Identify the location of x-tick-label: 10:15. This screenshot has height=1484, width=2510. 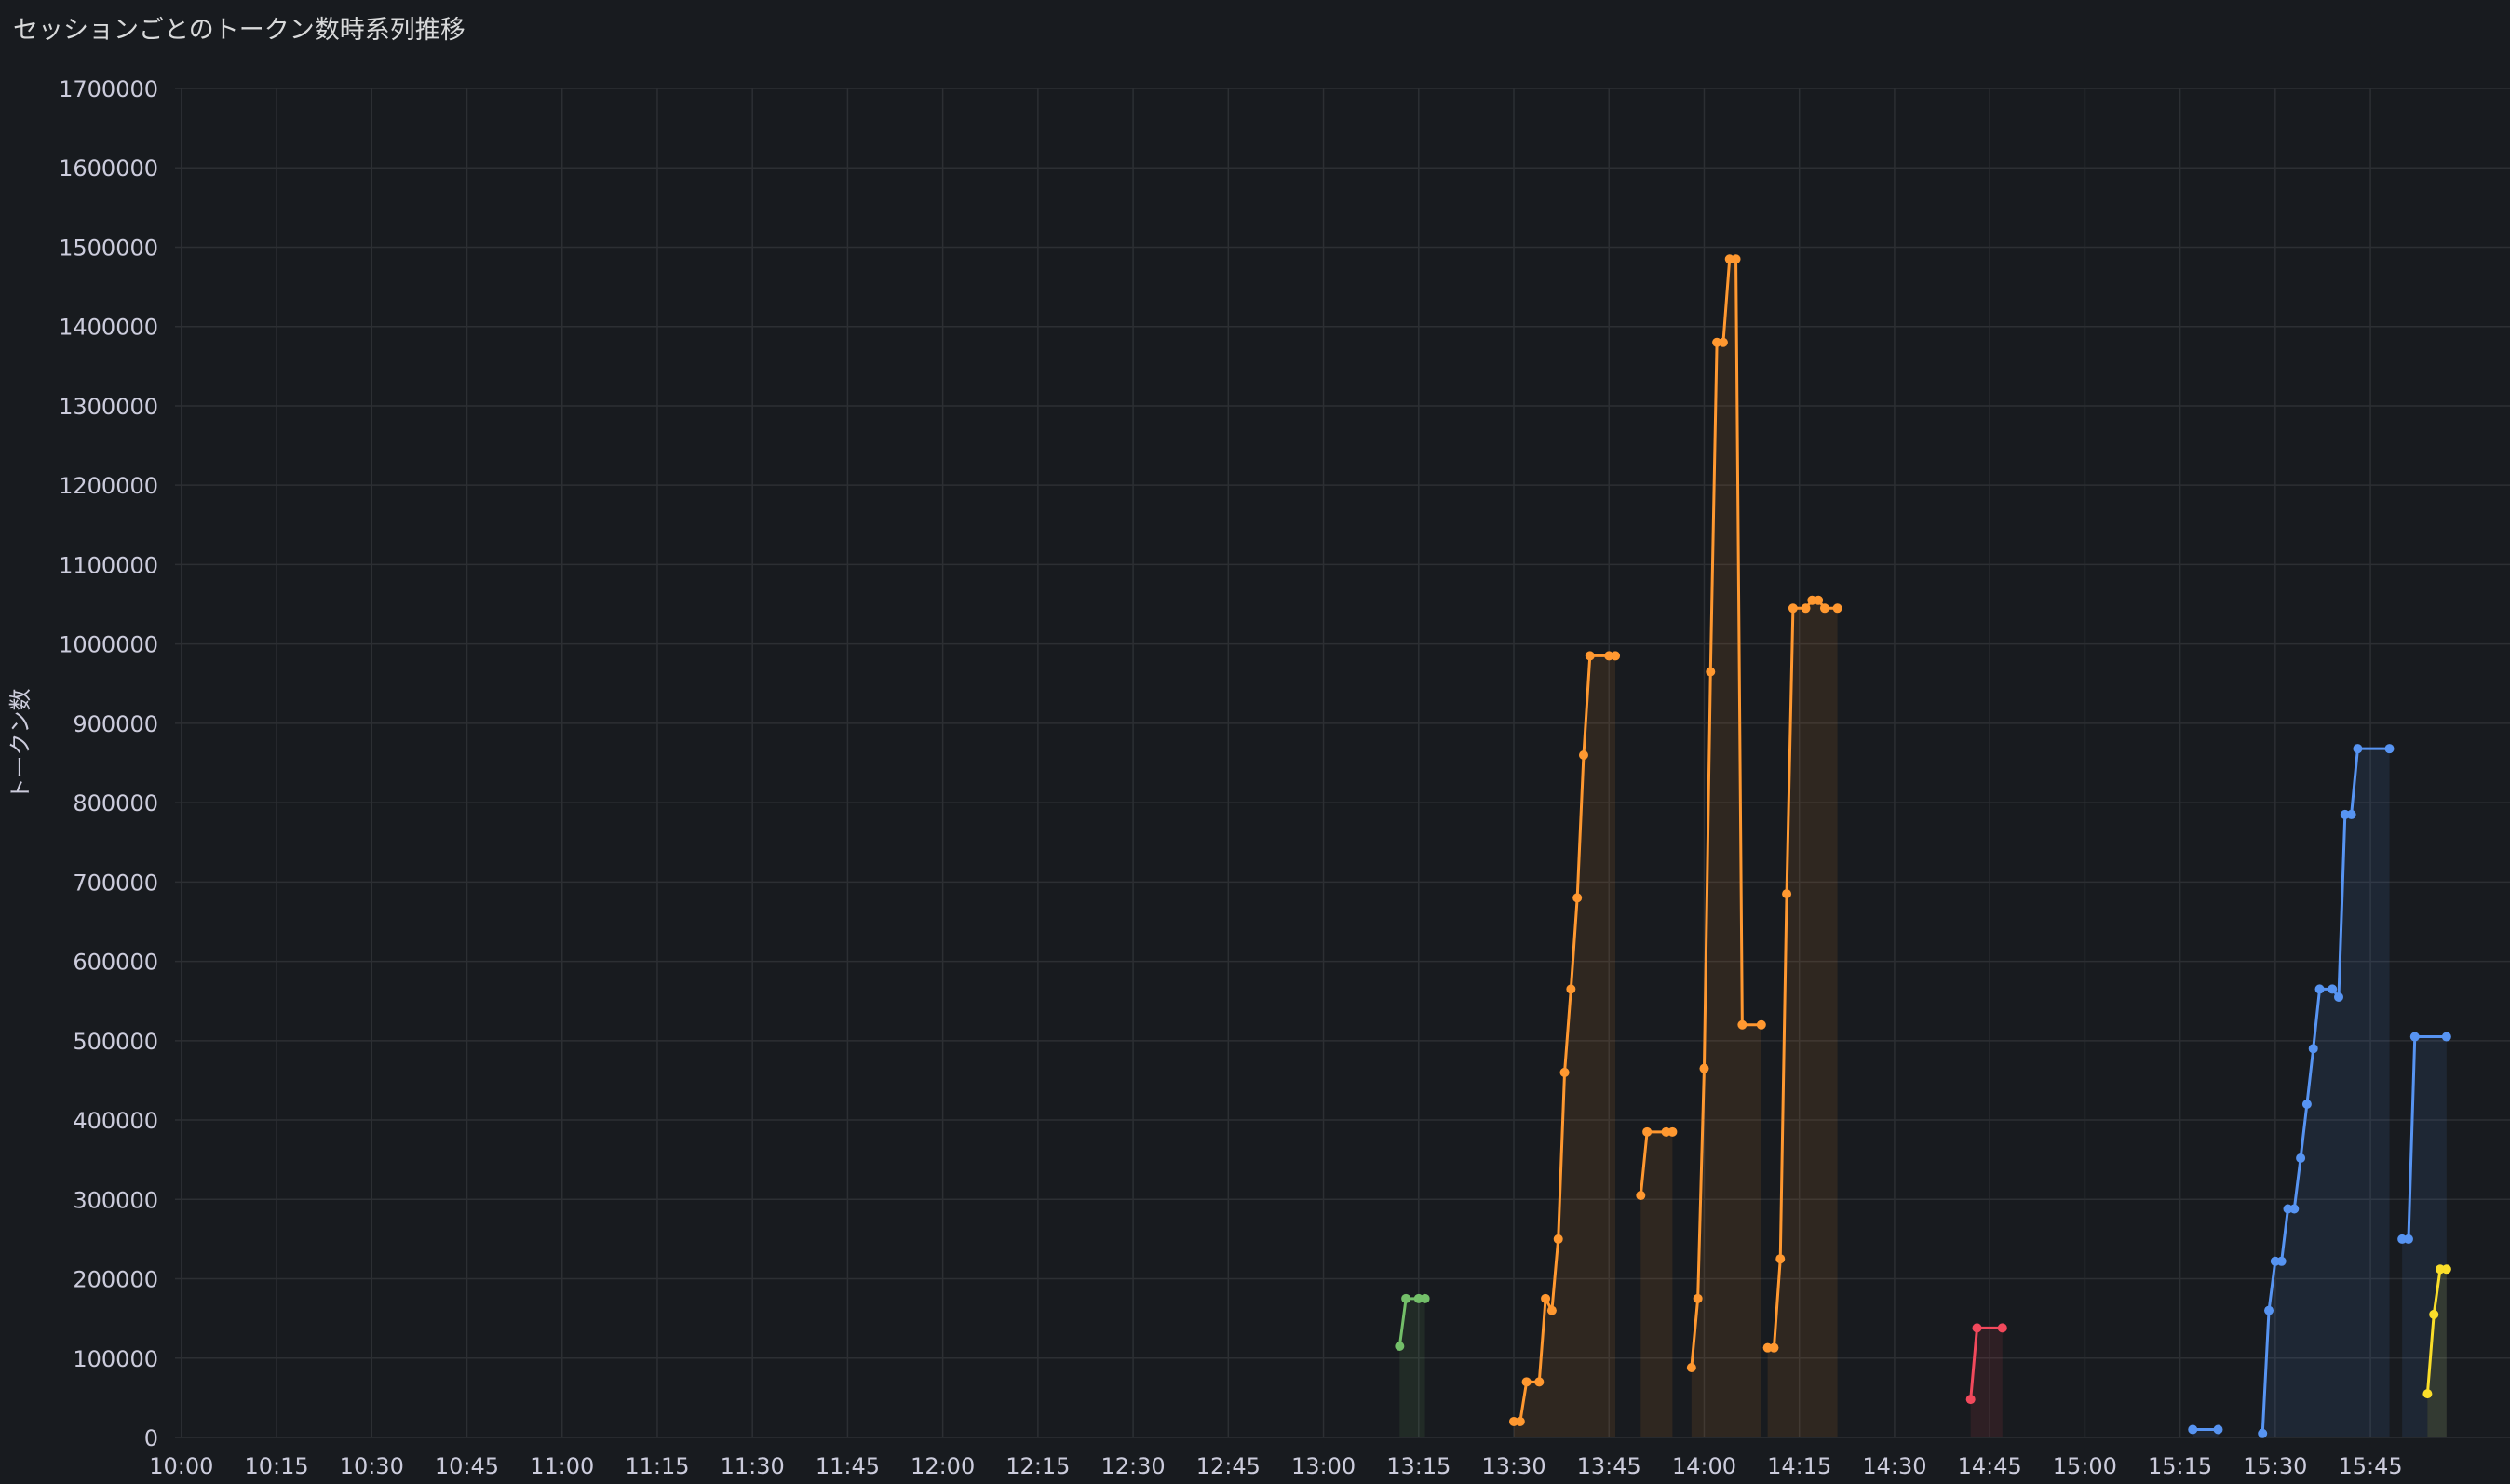
(276, 1466).